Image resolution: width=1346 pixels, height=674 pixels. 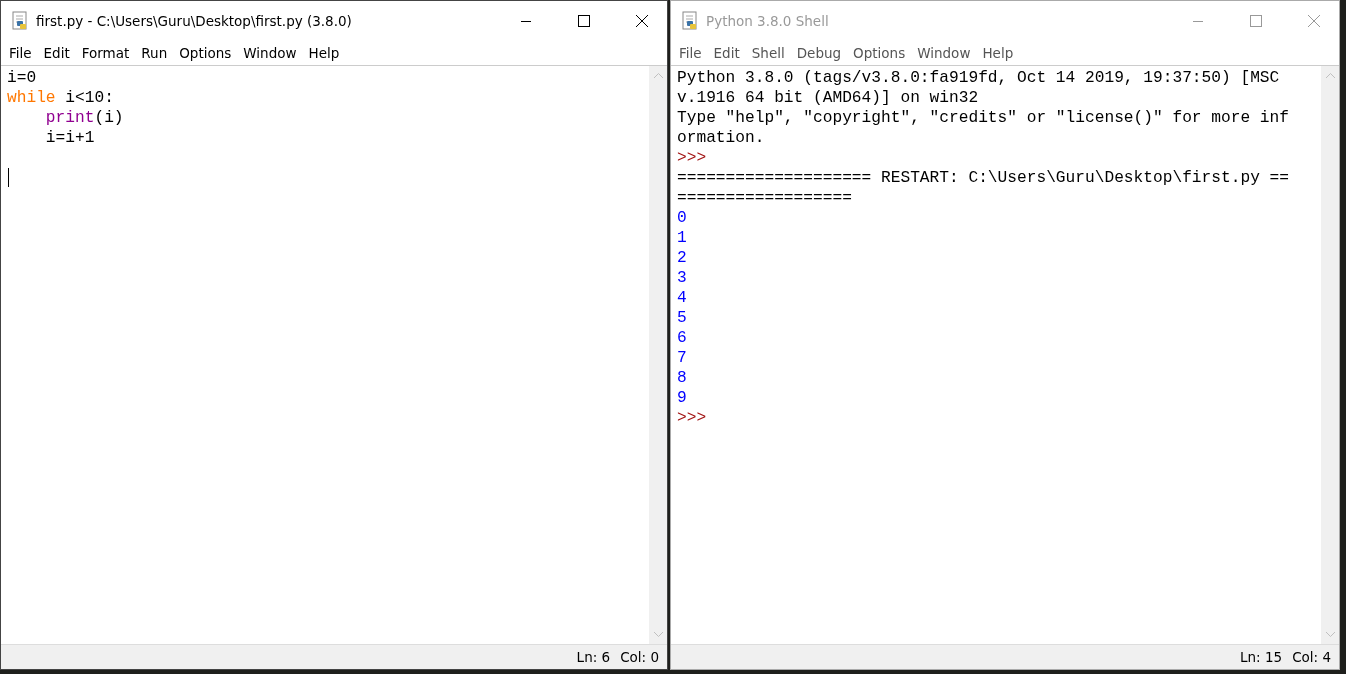 I want to click on output-text: 8, so click(x=682, y=378).